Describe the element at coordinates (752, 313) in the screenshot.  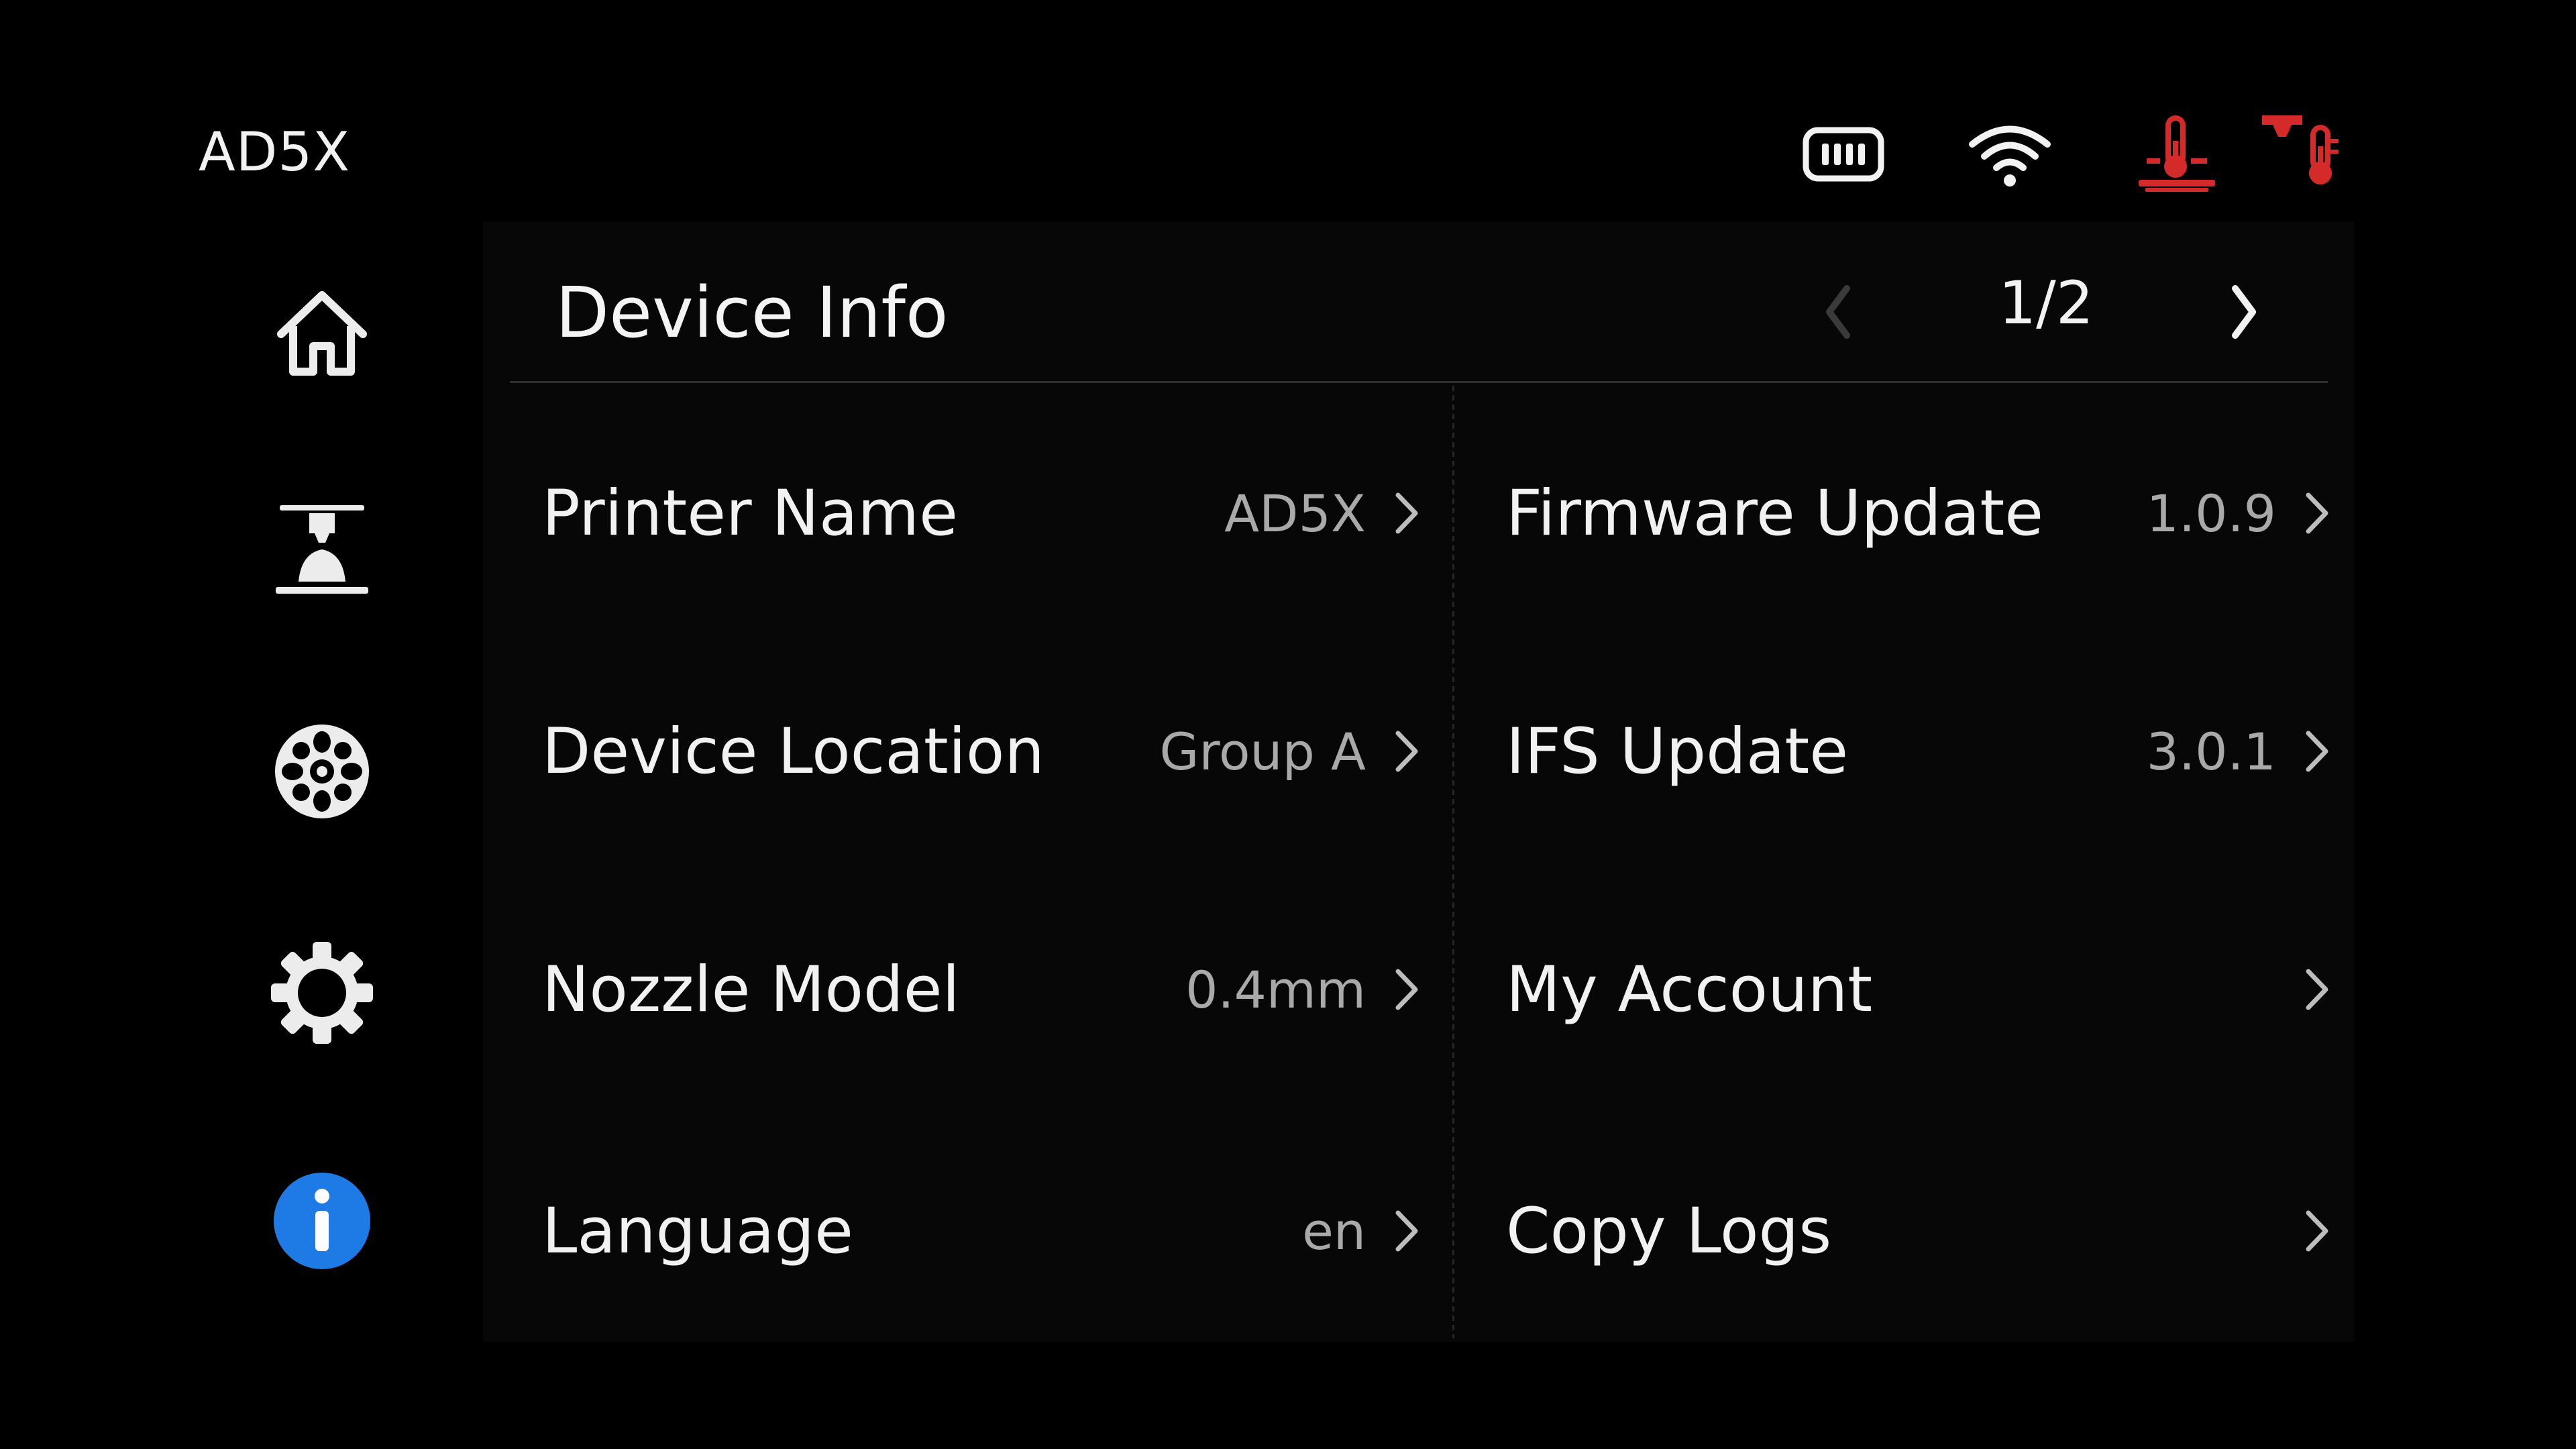
I see `page-title: Device Info` at that location.